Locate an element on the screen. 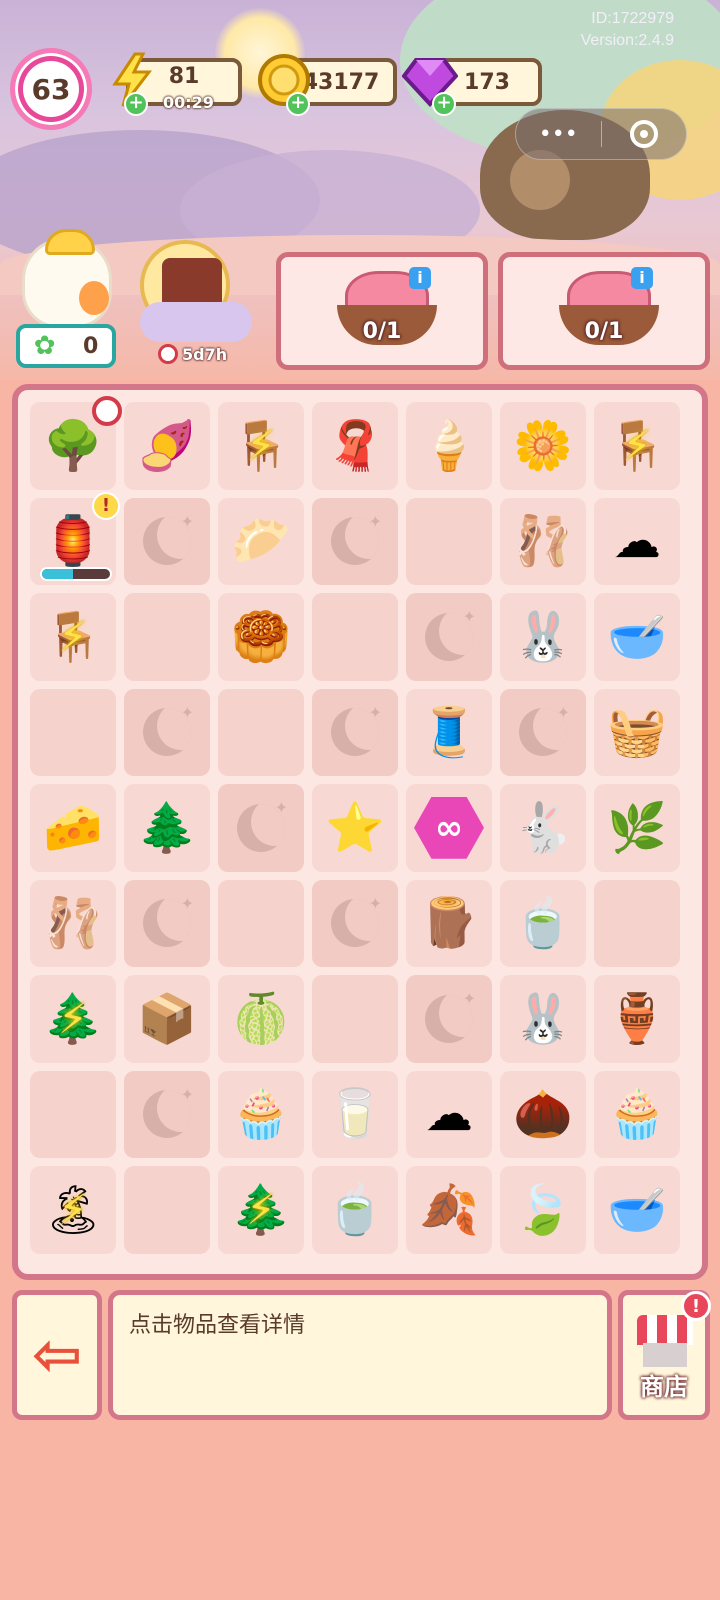  board-cell: 🏮! is located at coordinates (75, 538).